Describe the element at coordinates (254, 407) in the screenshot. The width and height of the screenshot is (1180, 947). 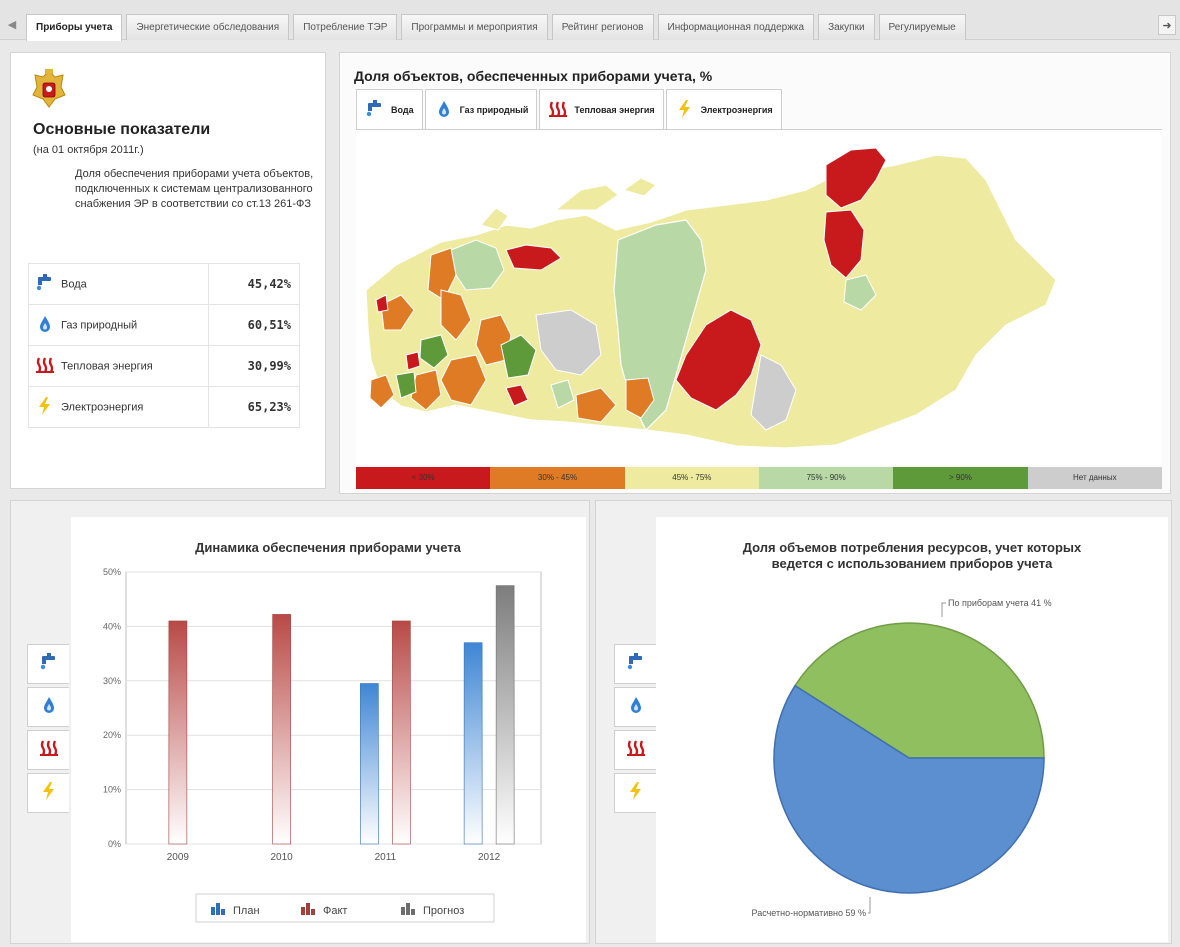
I see `indicator-value: 65,23%` at that location.